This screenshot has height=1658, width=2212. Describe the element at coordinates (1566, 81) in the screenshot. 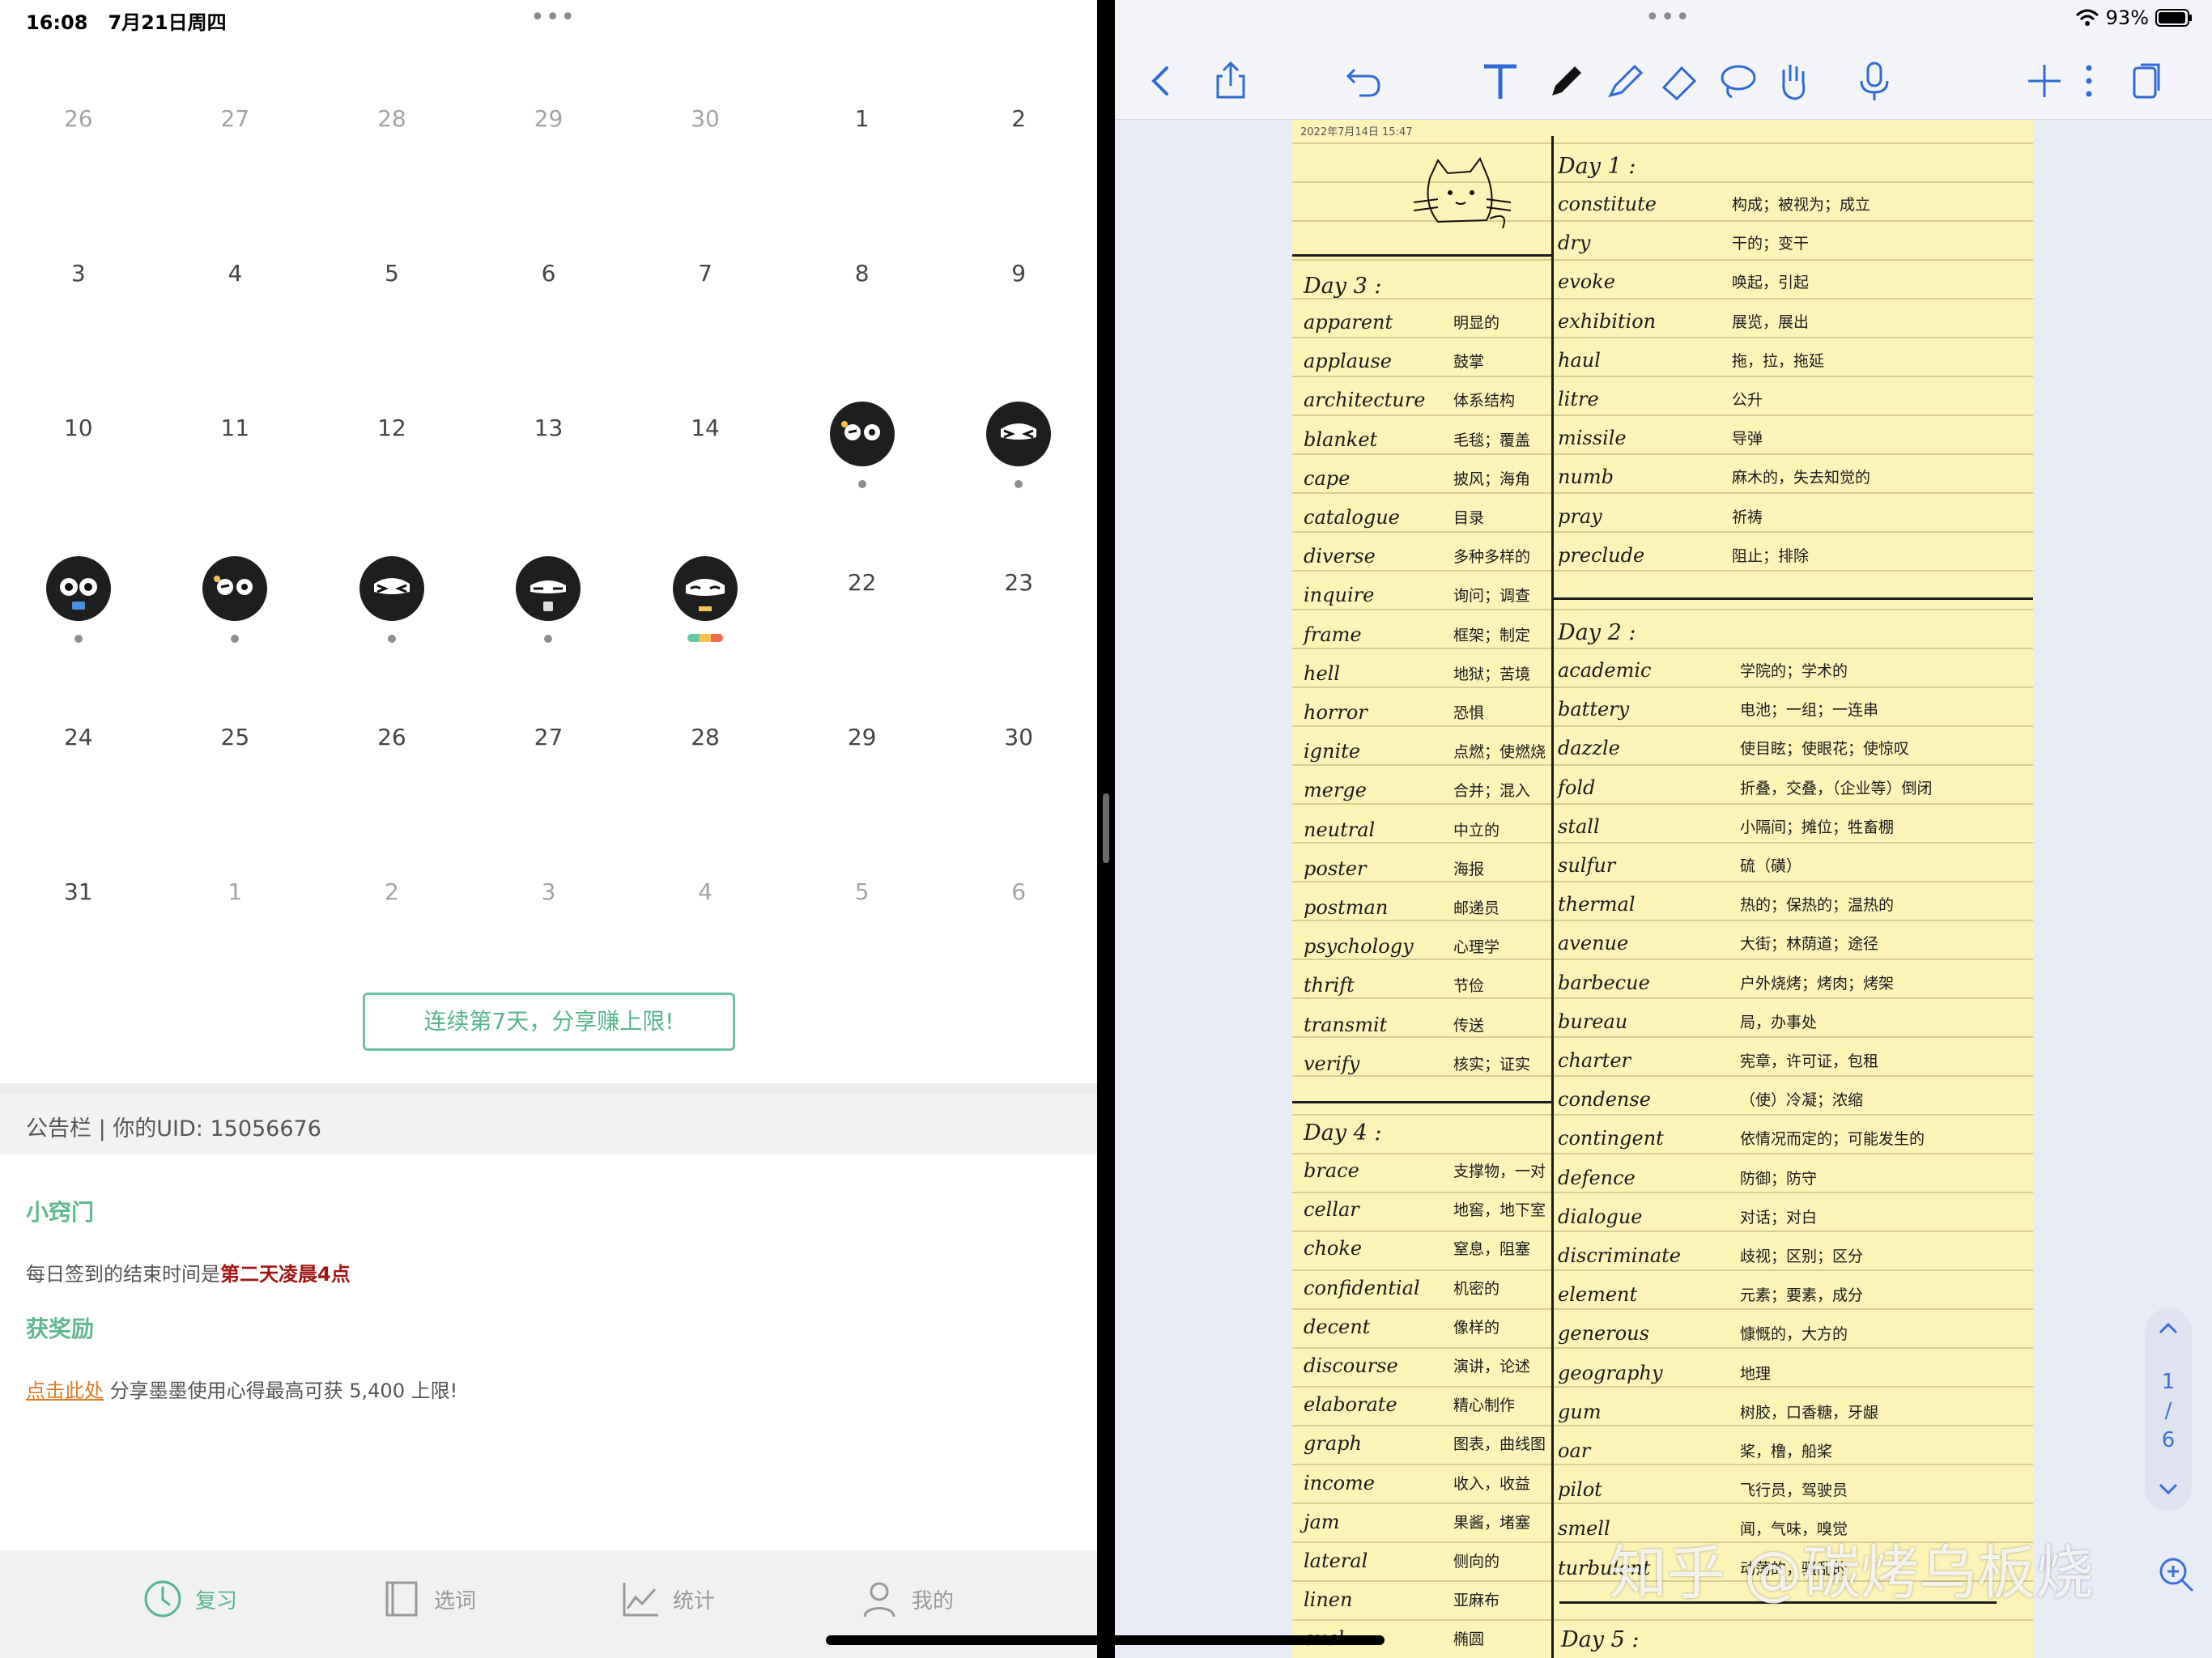

I see `pen-tool-icon` at that location.